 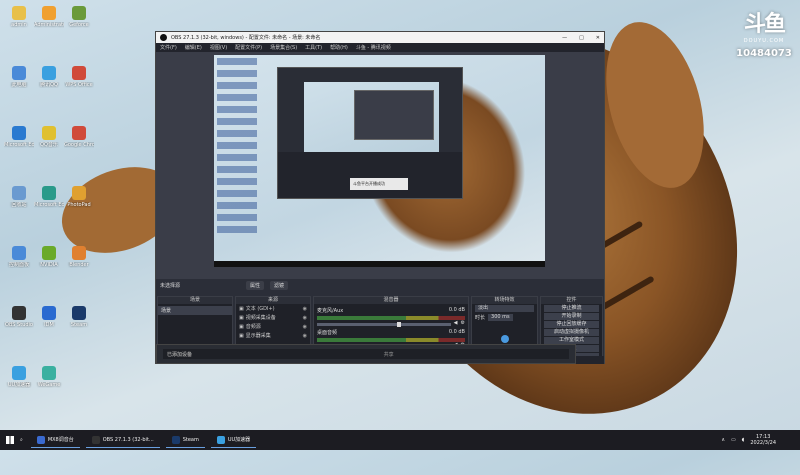 I want to click on desktop-icon: 控制面板, so click(x=19, y=257).